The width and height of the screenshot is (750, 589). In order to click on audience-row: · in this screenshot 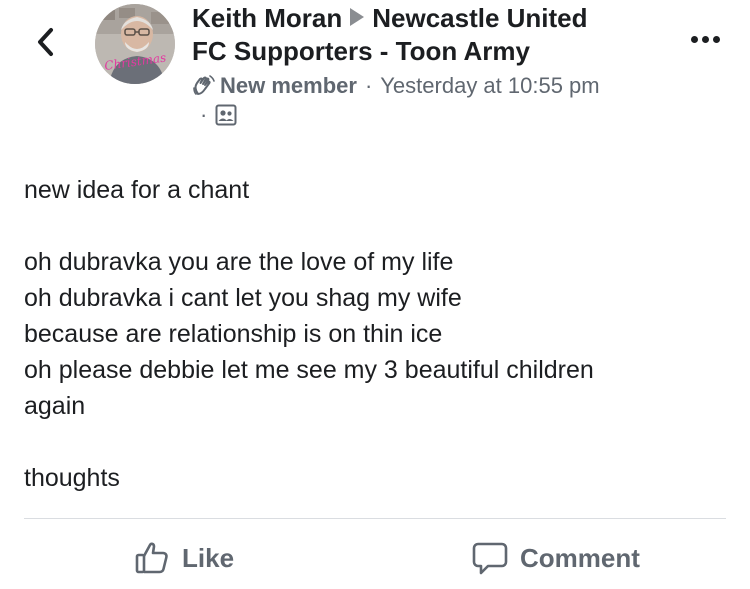, I will do `click(432, 115)`.